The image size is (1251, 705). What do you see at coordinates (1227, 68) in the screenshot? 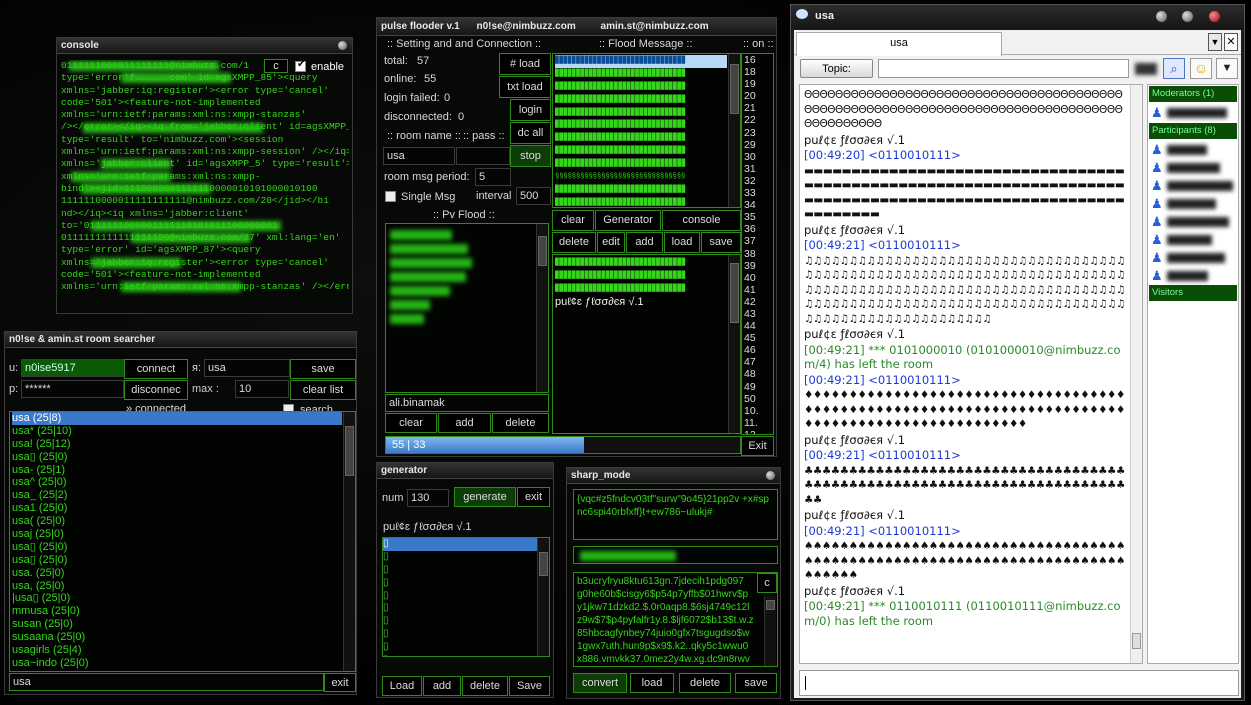
I see `options-dropdown-icon: ▼` at bounding box center [1227, 68].